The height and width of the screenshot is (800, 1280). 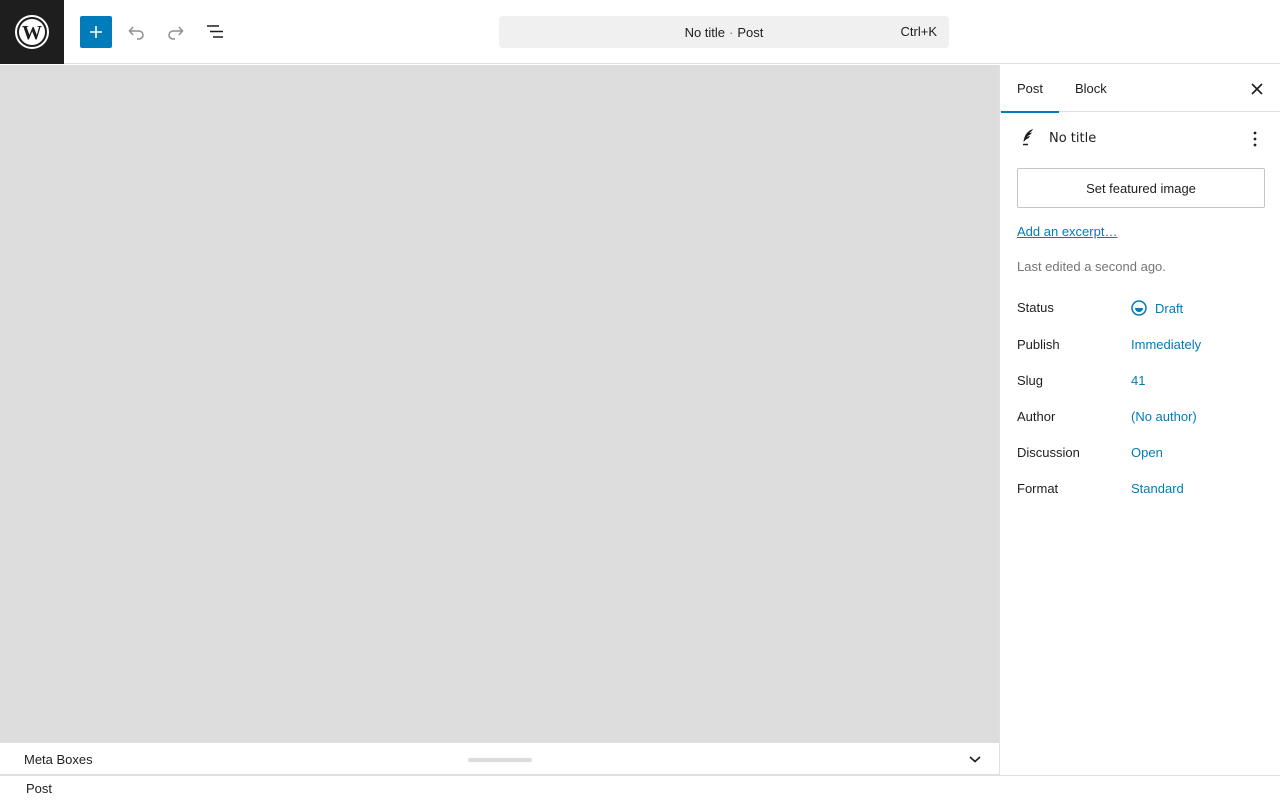 I want to click on publish-row: Publish Immediately, so click(x=1142, y=347).